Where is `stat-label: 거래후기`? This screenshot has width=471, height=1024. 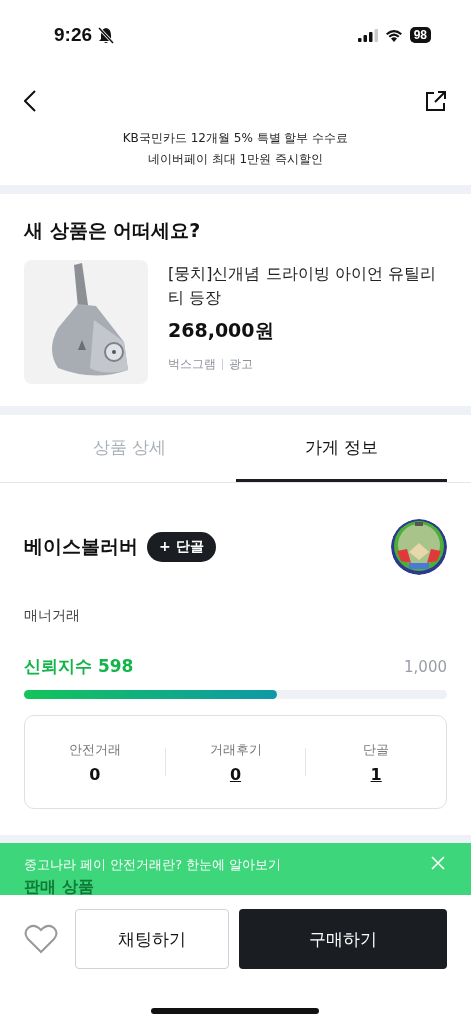 stat-label: 거래후기 is located at coordinates (235, 749).